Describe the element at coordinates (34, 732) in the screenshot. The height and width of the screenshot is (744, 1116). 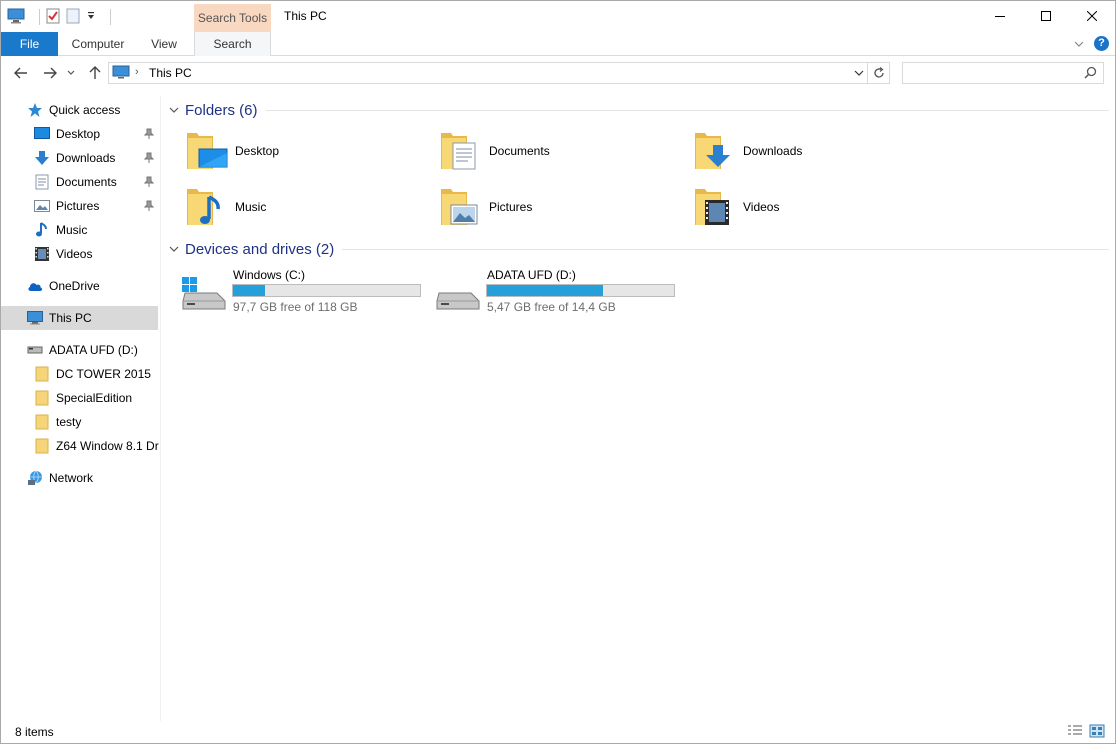
I see `item-count: 8 items` at that location.